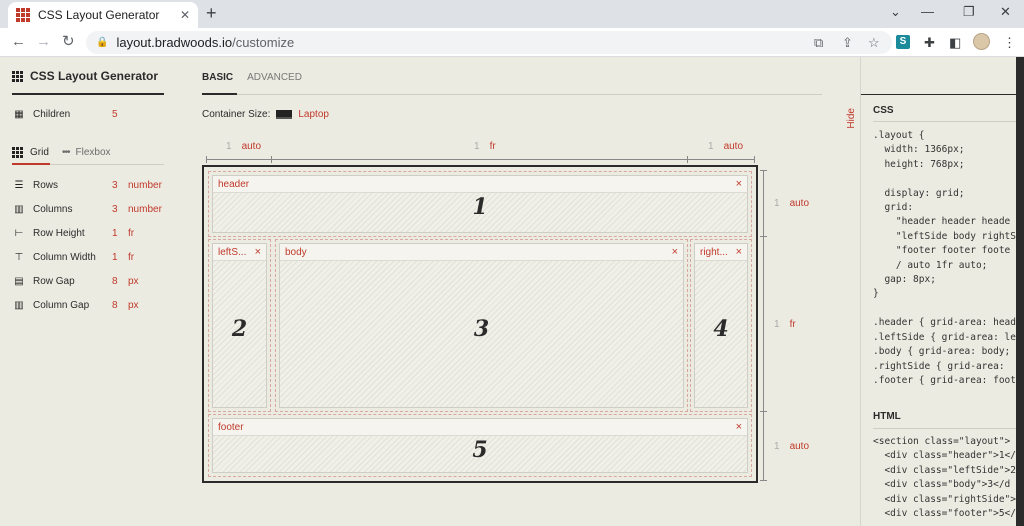  What do you see at coordinates (271, 159) in the screenshot?
I see `column-ruler-tick` at bounding box center [271, 159].